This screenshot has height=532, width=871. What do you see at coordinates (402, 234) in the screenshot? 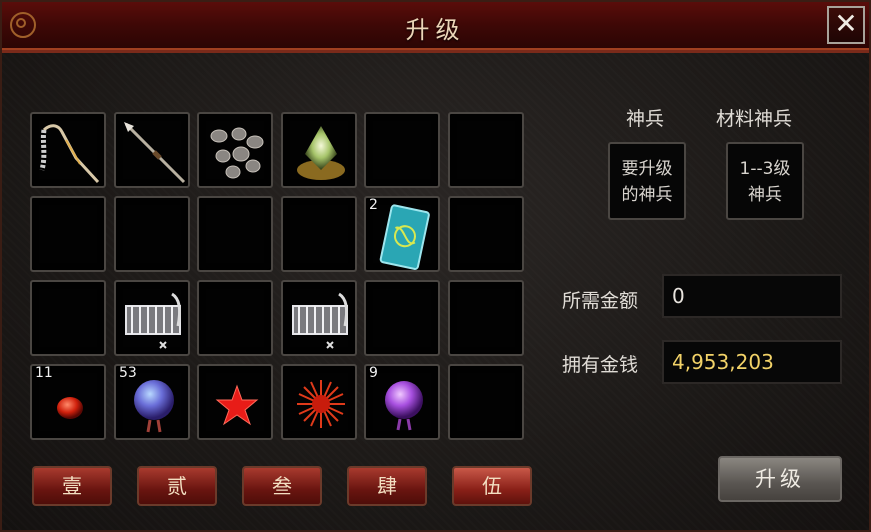
I see `inventory-slot: 2` at bounding box center [402, 234].